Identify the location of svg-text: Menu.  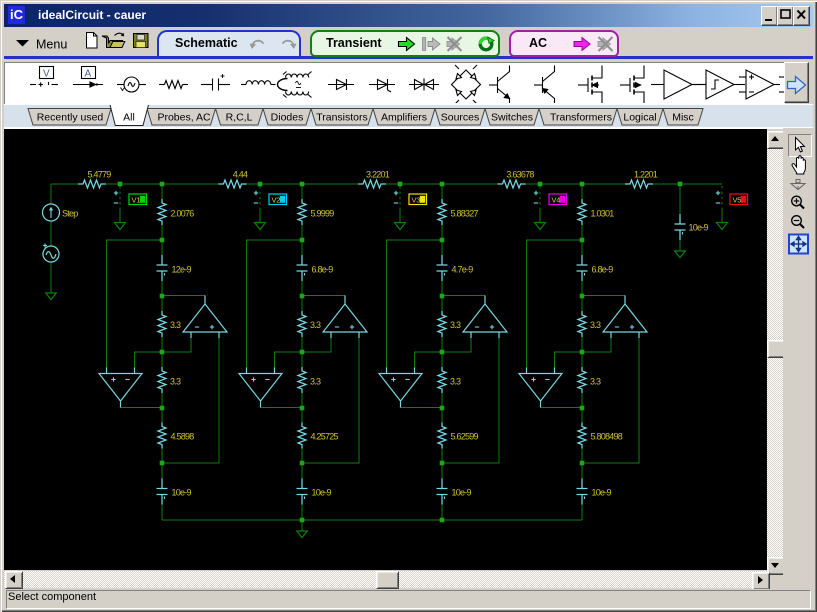
(51, 45).